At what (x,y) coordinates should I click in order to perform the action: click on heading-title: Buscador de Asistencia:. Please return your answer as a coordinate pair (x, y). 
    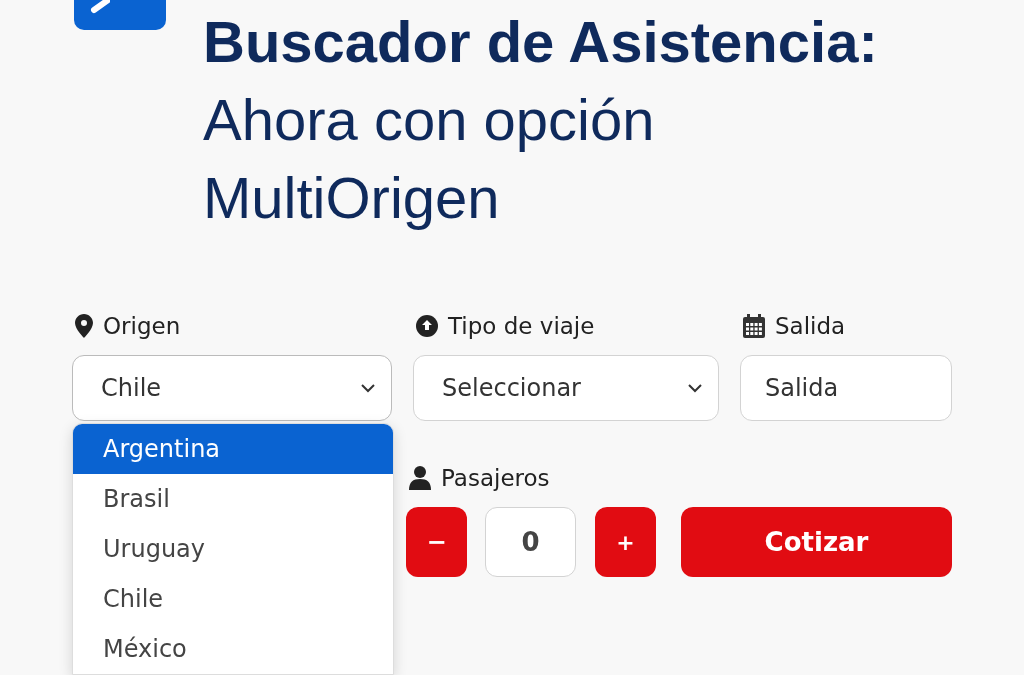
    Looking at the image, I should click on (540, 42).